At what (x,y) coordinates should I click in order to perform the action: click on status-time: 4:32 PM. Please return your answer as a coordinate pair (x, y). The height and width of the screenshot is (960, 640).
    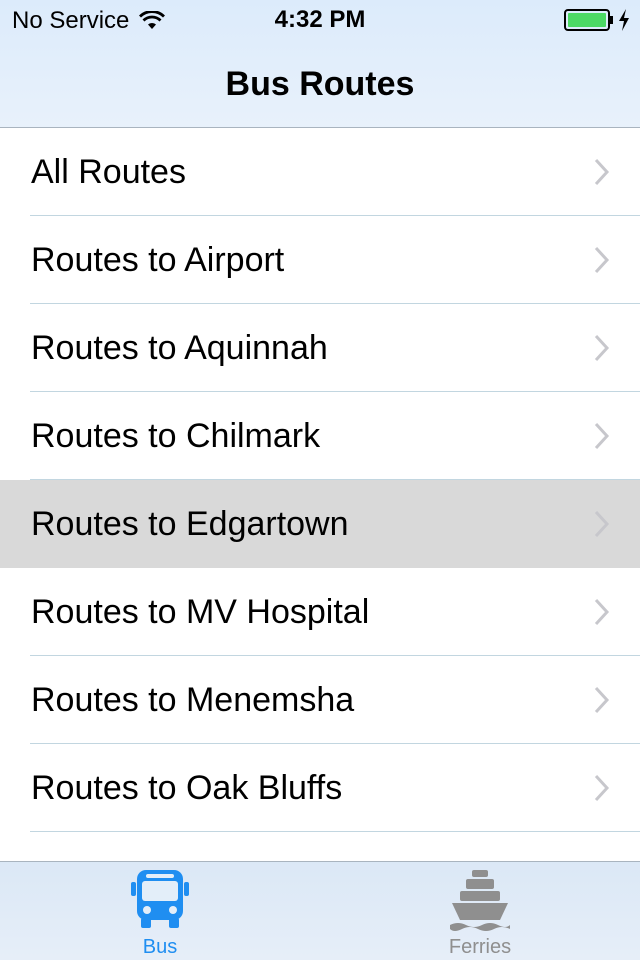
    Looking at the image, I should click on (320, 19).